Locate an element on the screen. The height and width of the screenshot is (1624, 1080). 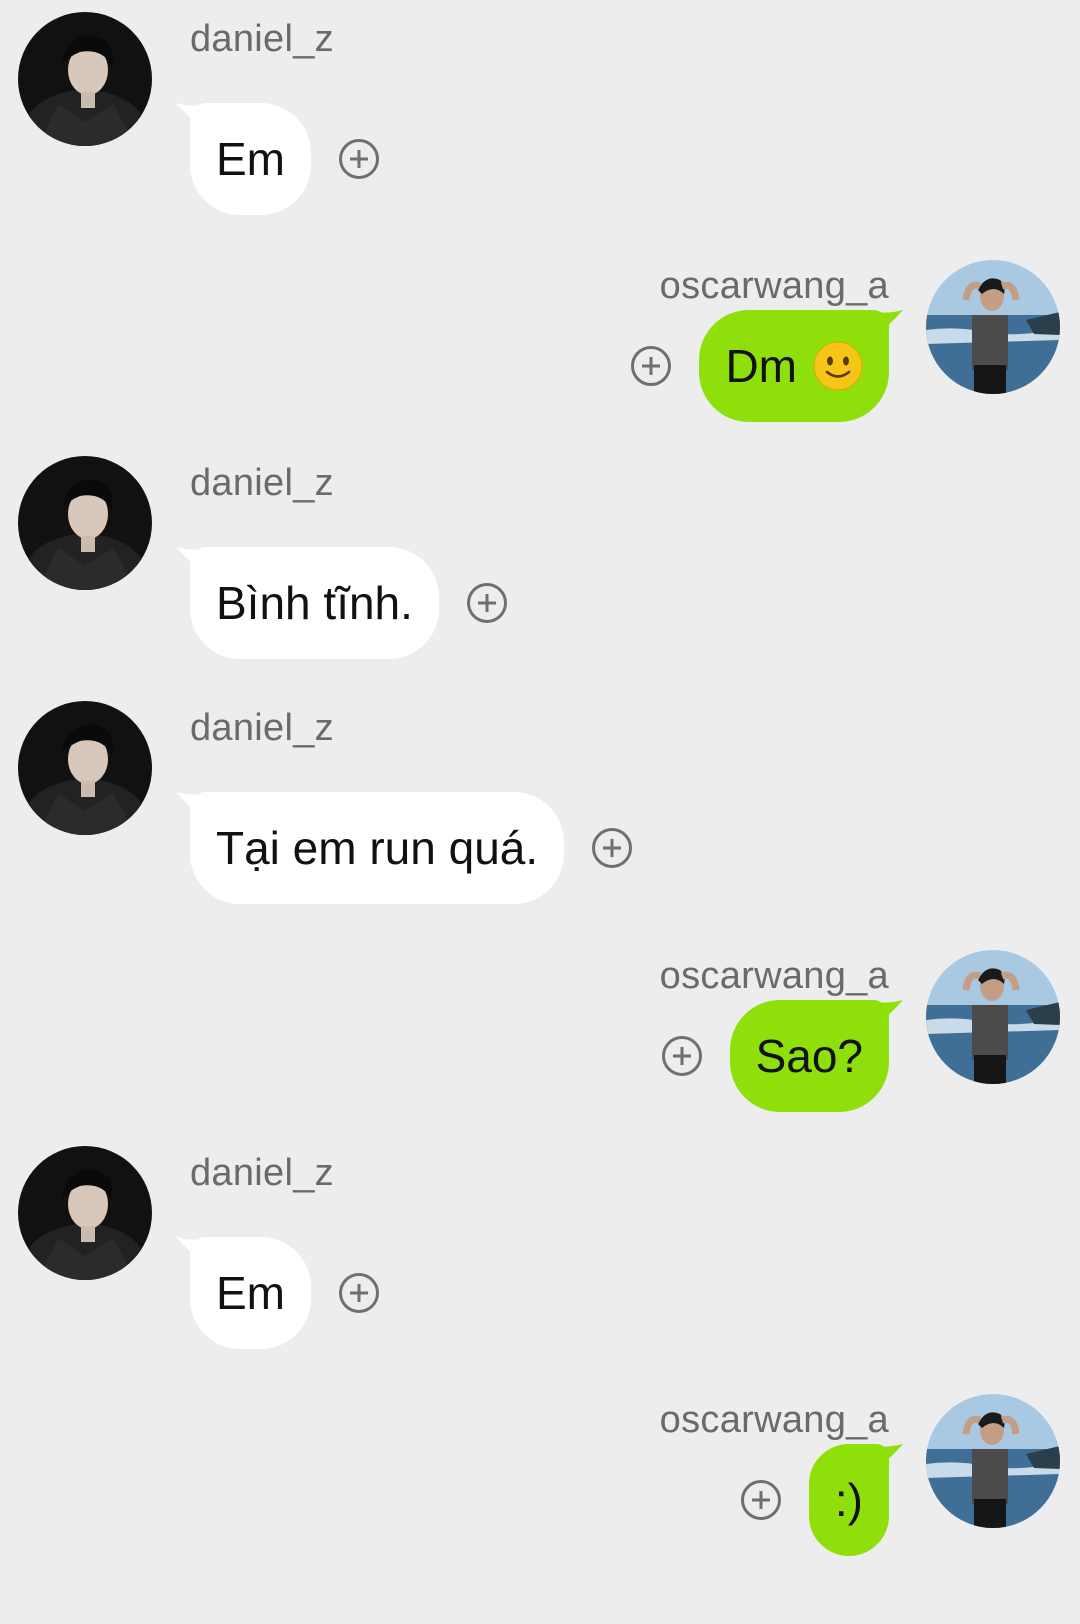
message-text: Sao? is located at coordinates (809, 1056).